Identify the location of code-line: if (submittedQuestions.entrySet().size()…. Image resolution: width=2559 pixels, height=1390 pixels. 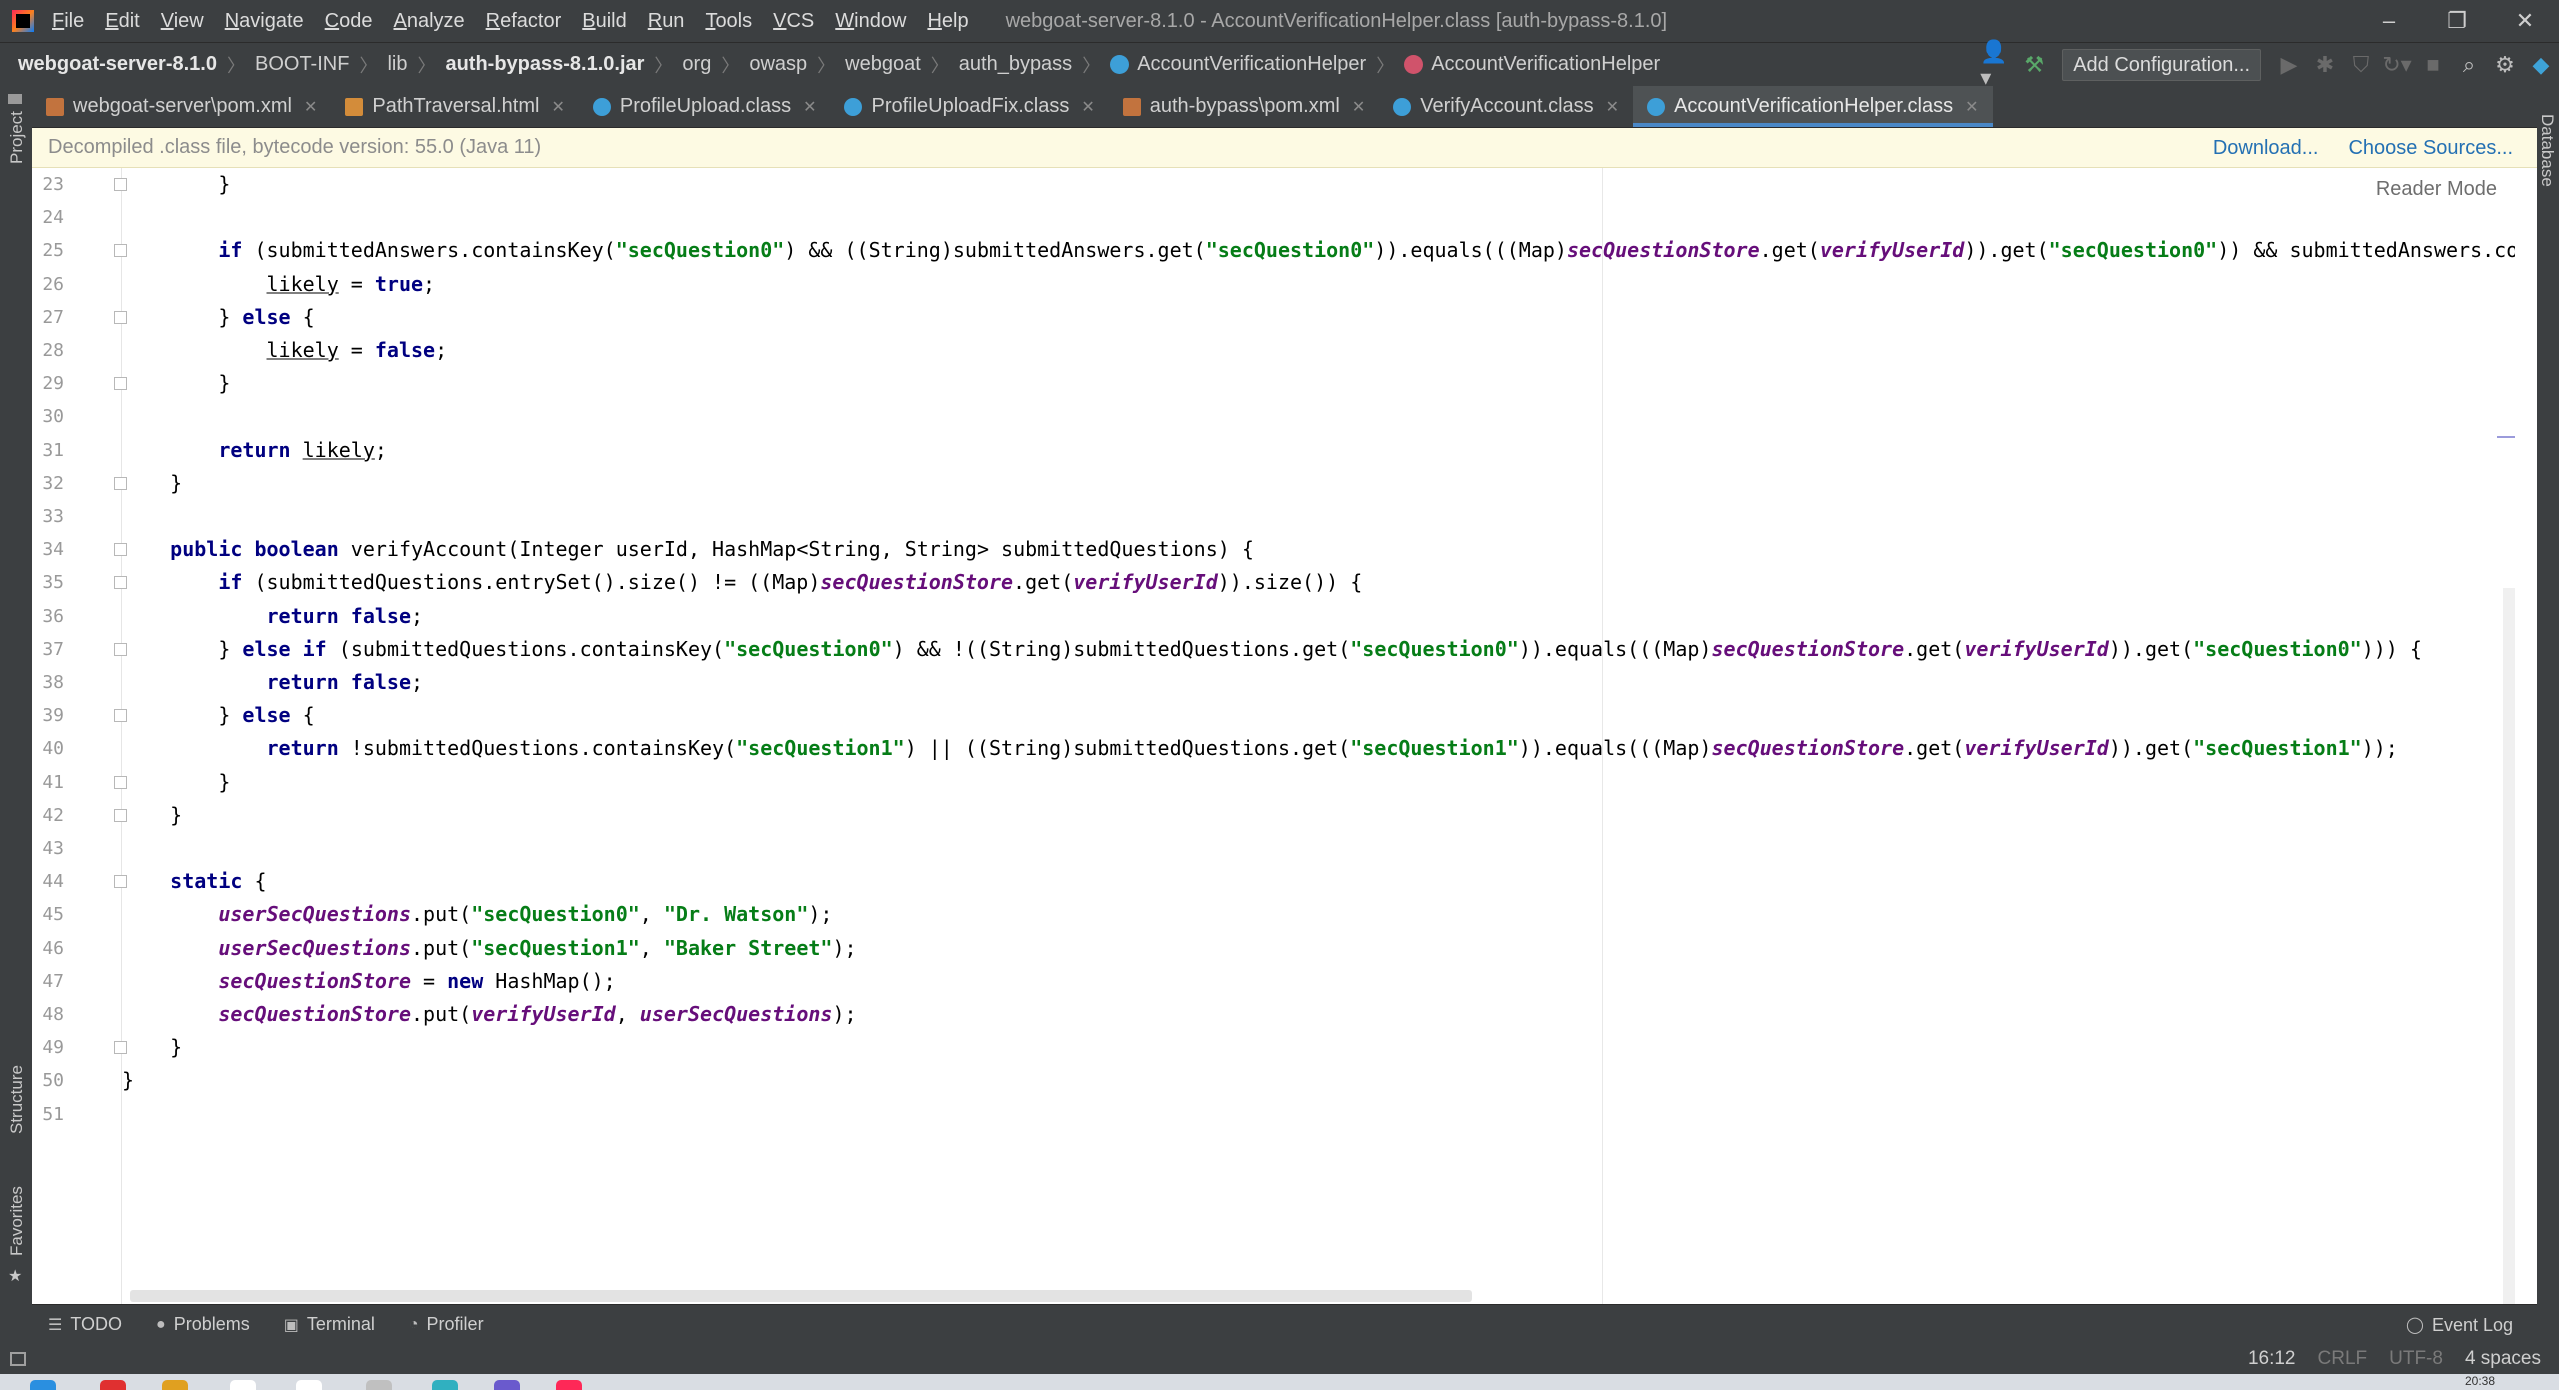
(742, 582).